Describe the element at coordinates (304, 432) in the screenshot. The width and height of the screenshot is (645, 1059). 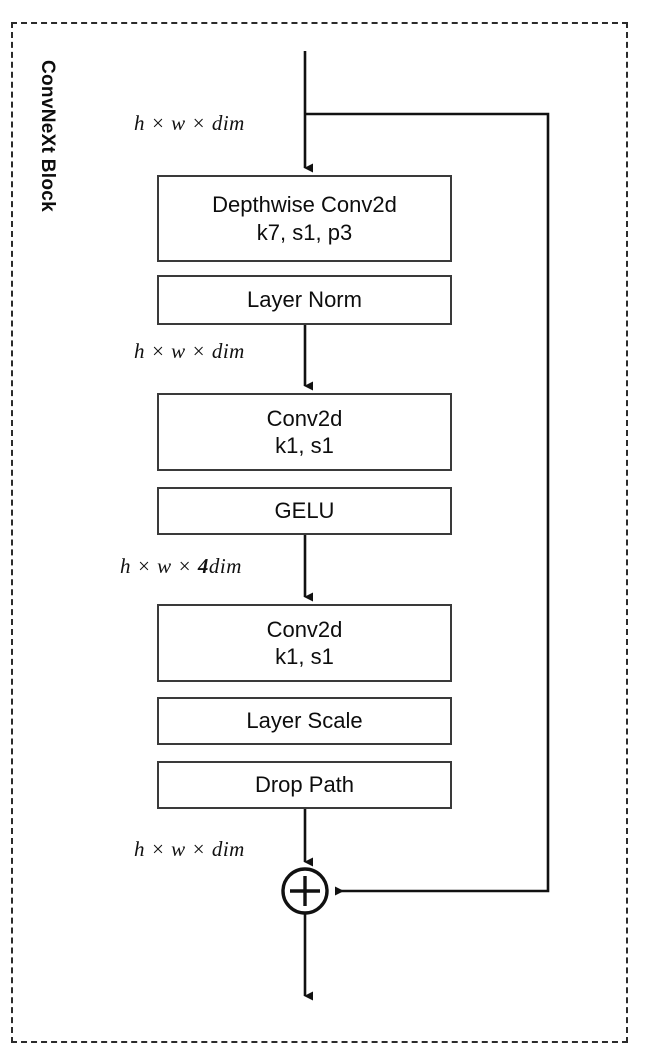
I see `block-conv2d-1: Conv2d k1, s1` at that location.